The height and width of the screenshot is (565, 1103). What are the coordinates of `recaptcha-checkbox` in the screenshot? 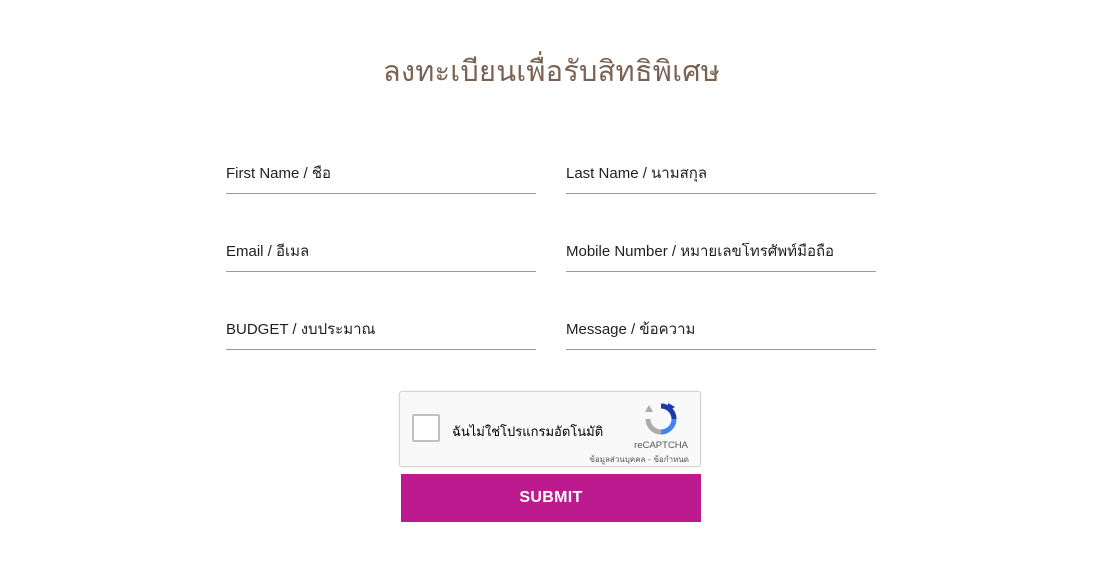 It's located at (426, 428).